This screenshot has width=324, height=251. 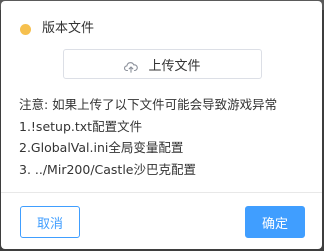 What do you see at coordinates (68, 28) in the screenshot?
I see `dialog-title: 版本文件` at bounding box center [68, 28].